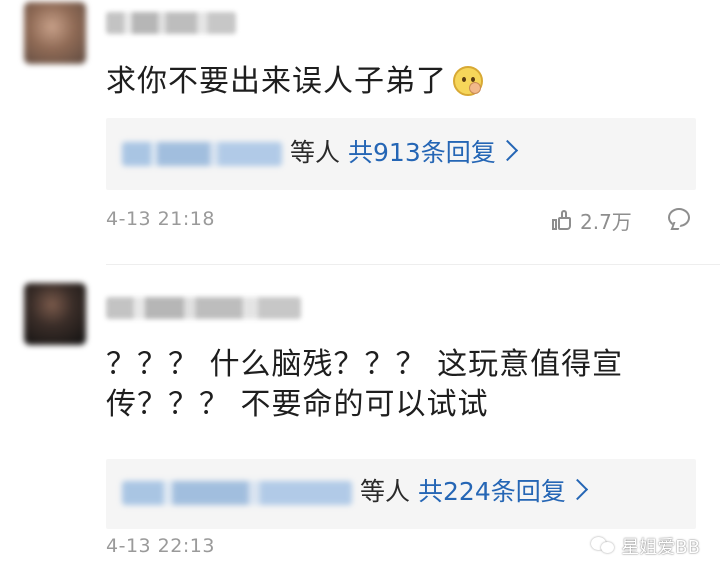 Image resolution: width=720 pixels, height=581 pixels. I want to click on comment-text: 求你不要出来误人子弟了, so click(294, 82).